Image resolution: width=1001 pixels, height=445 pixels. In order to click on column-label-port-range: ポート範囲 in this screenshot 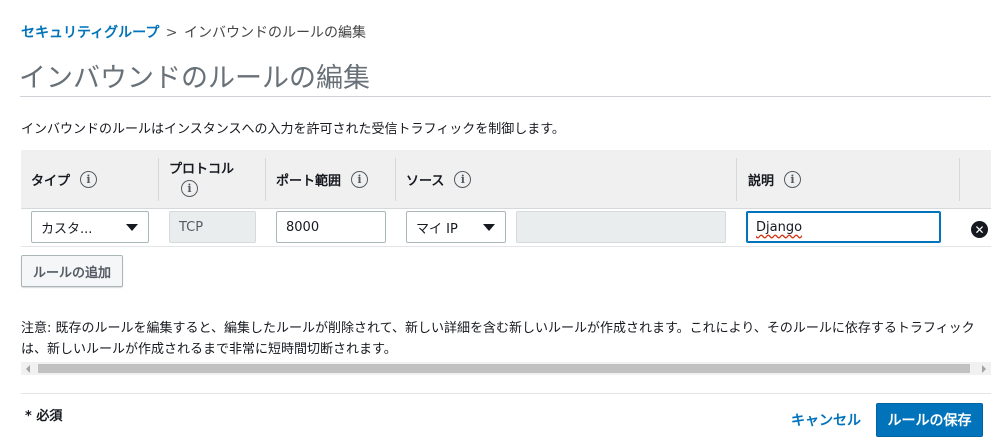, I will do `click(309, 181)`.